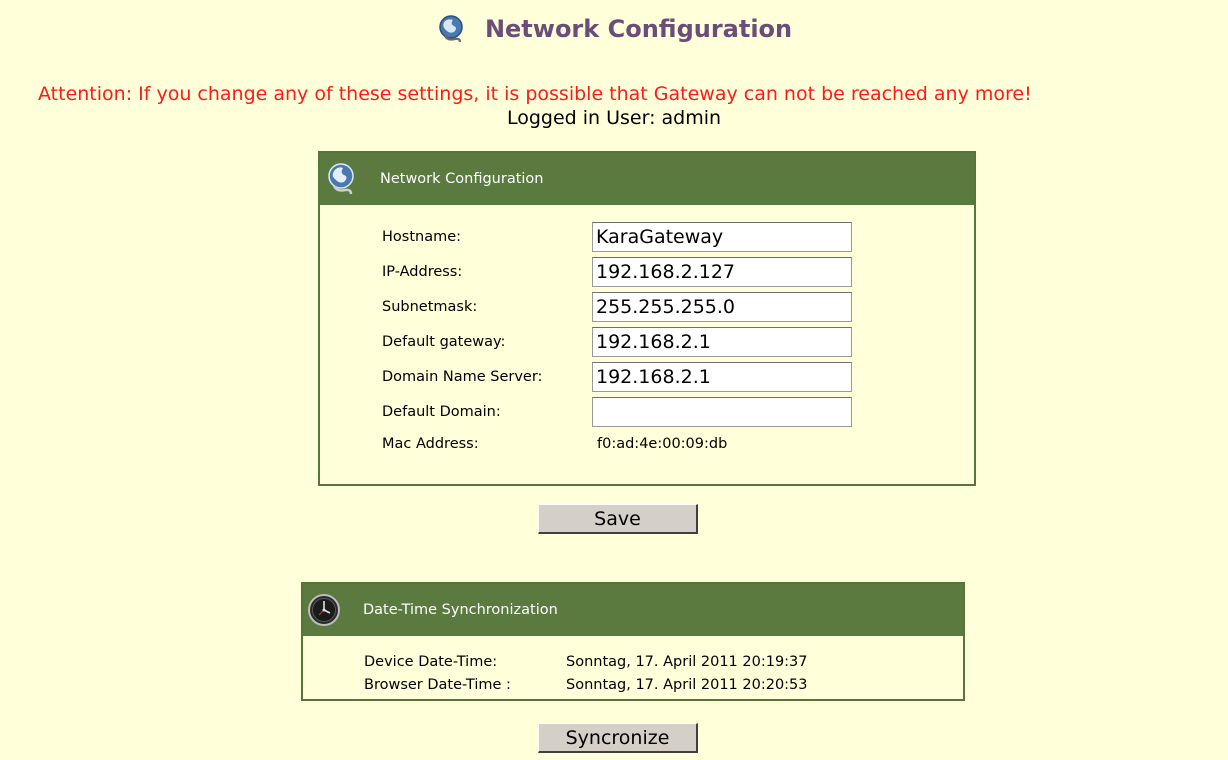  I want to click on network-config-panel-title: Network Configuration, so click(462, 179).